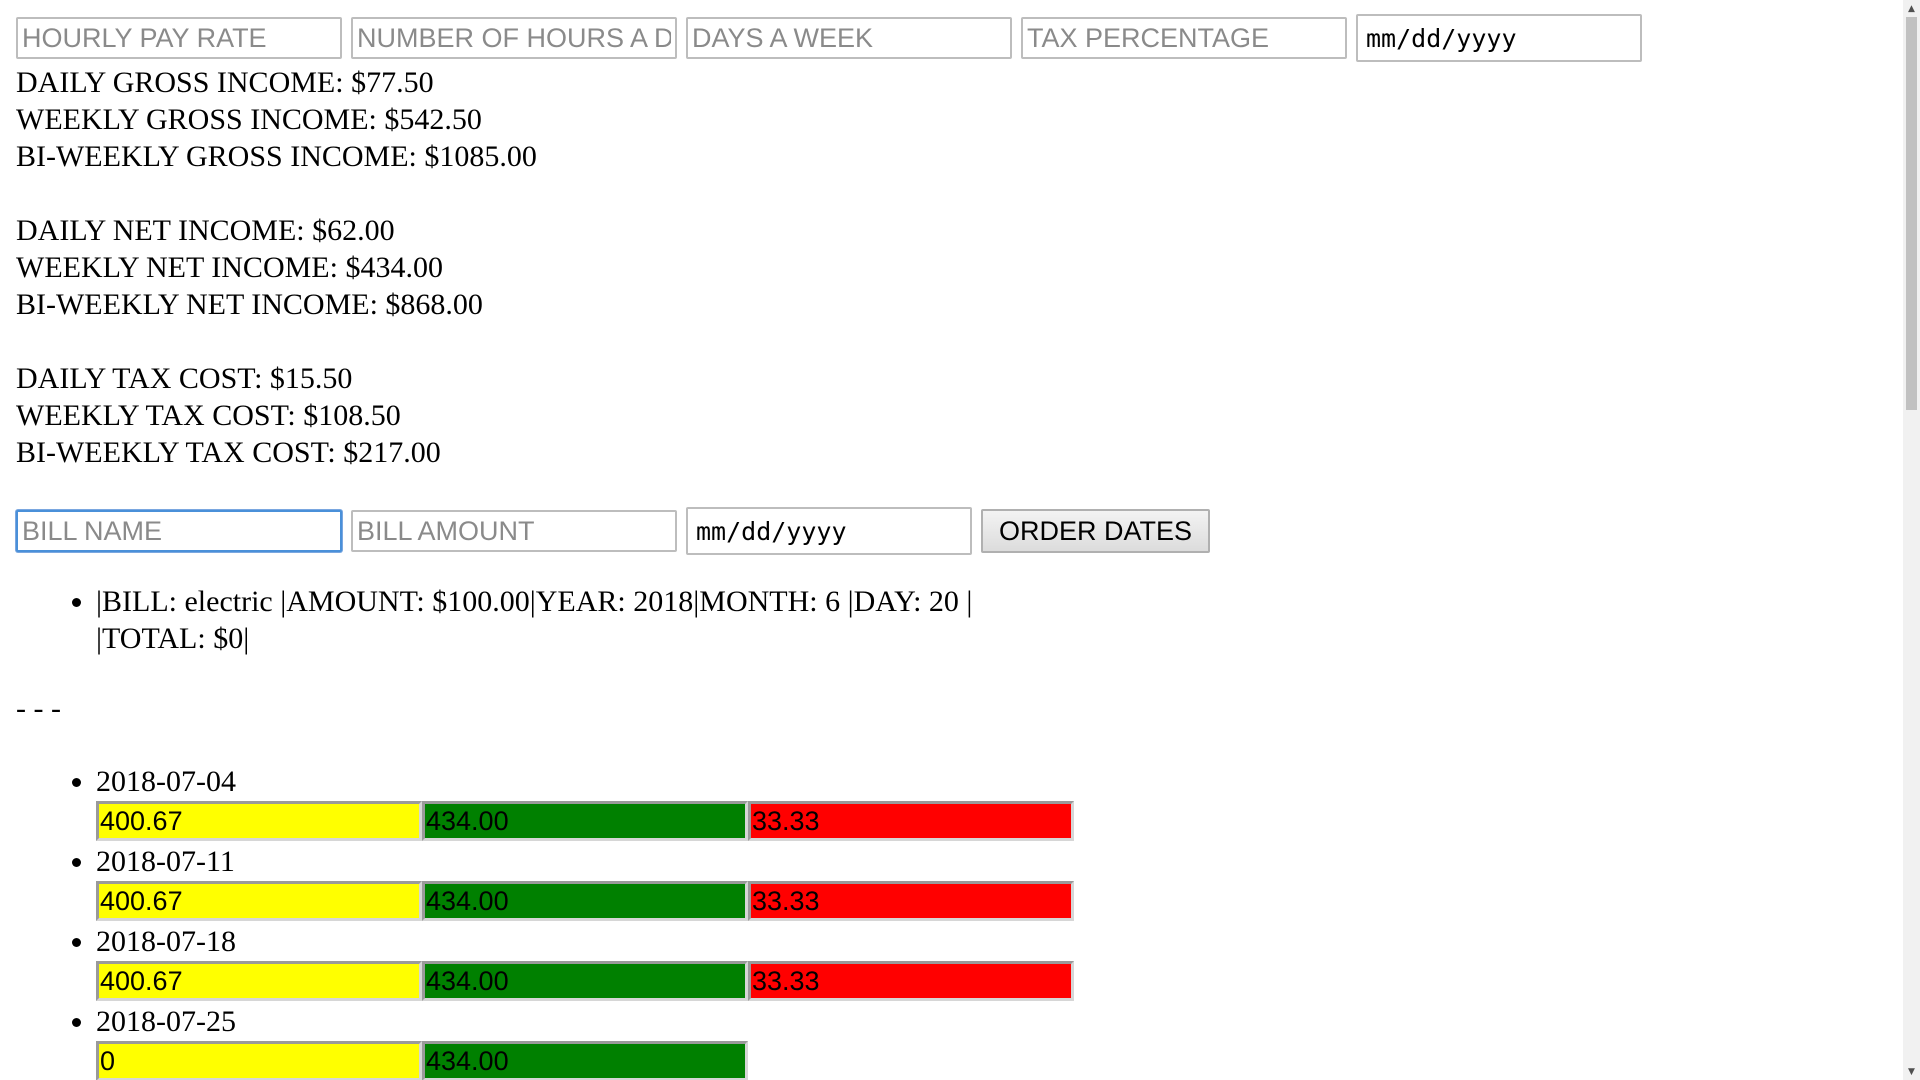  I want to click on bill-amount-input, so click(514, 531).